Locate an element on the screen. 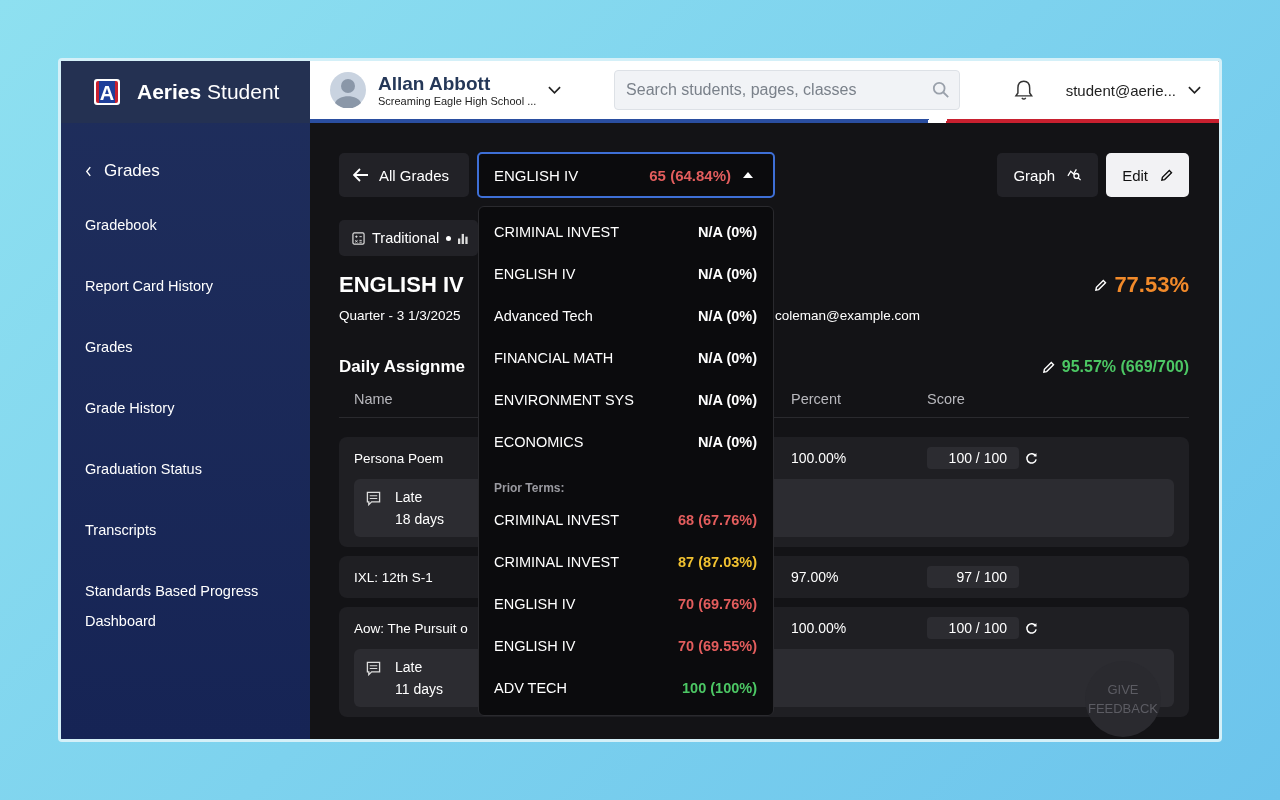  percent-cell-text: 97.00% is located at coordinates (815, 577).